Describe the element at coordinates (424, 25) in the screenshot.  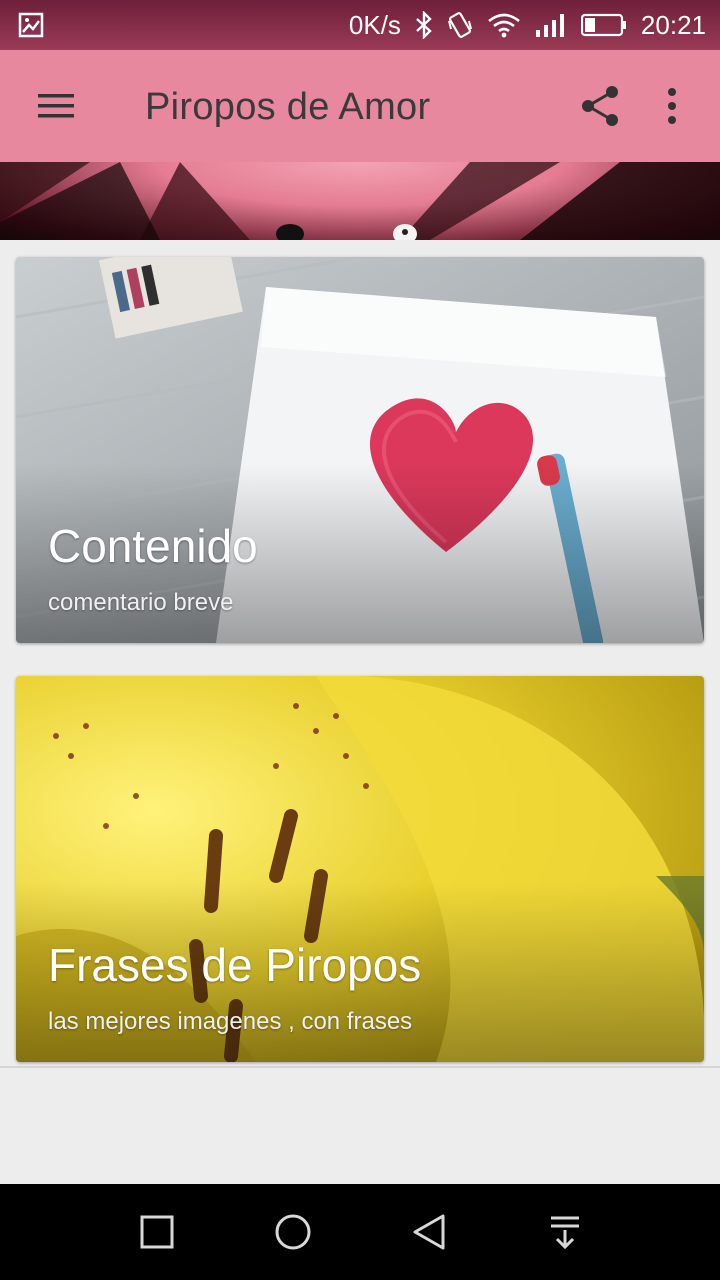
I see `bluetooth-icon` at that location.